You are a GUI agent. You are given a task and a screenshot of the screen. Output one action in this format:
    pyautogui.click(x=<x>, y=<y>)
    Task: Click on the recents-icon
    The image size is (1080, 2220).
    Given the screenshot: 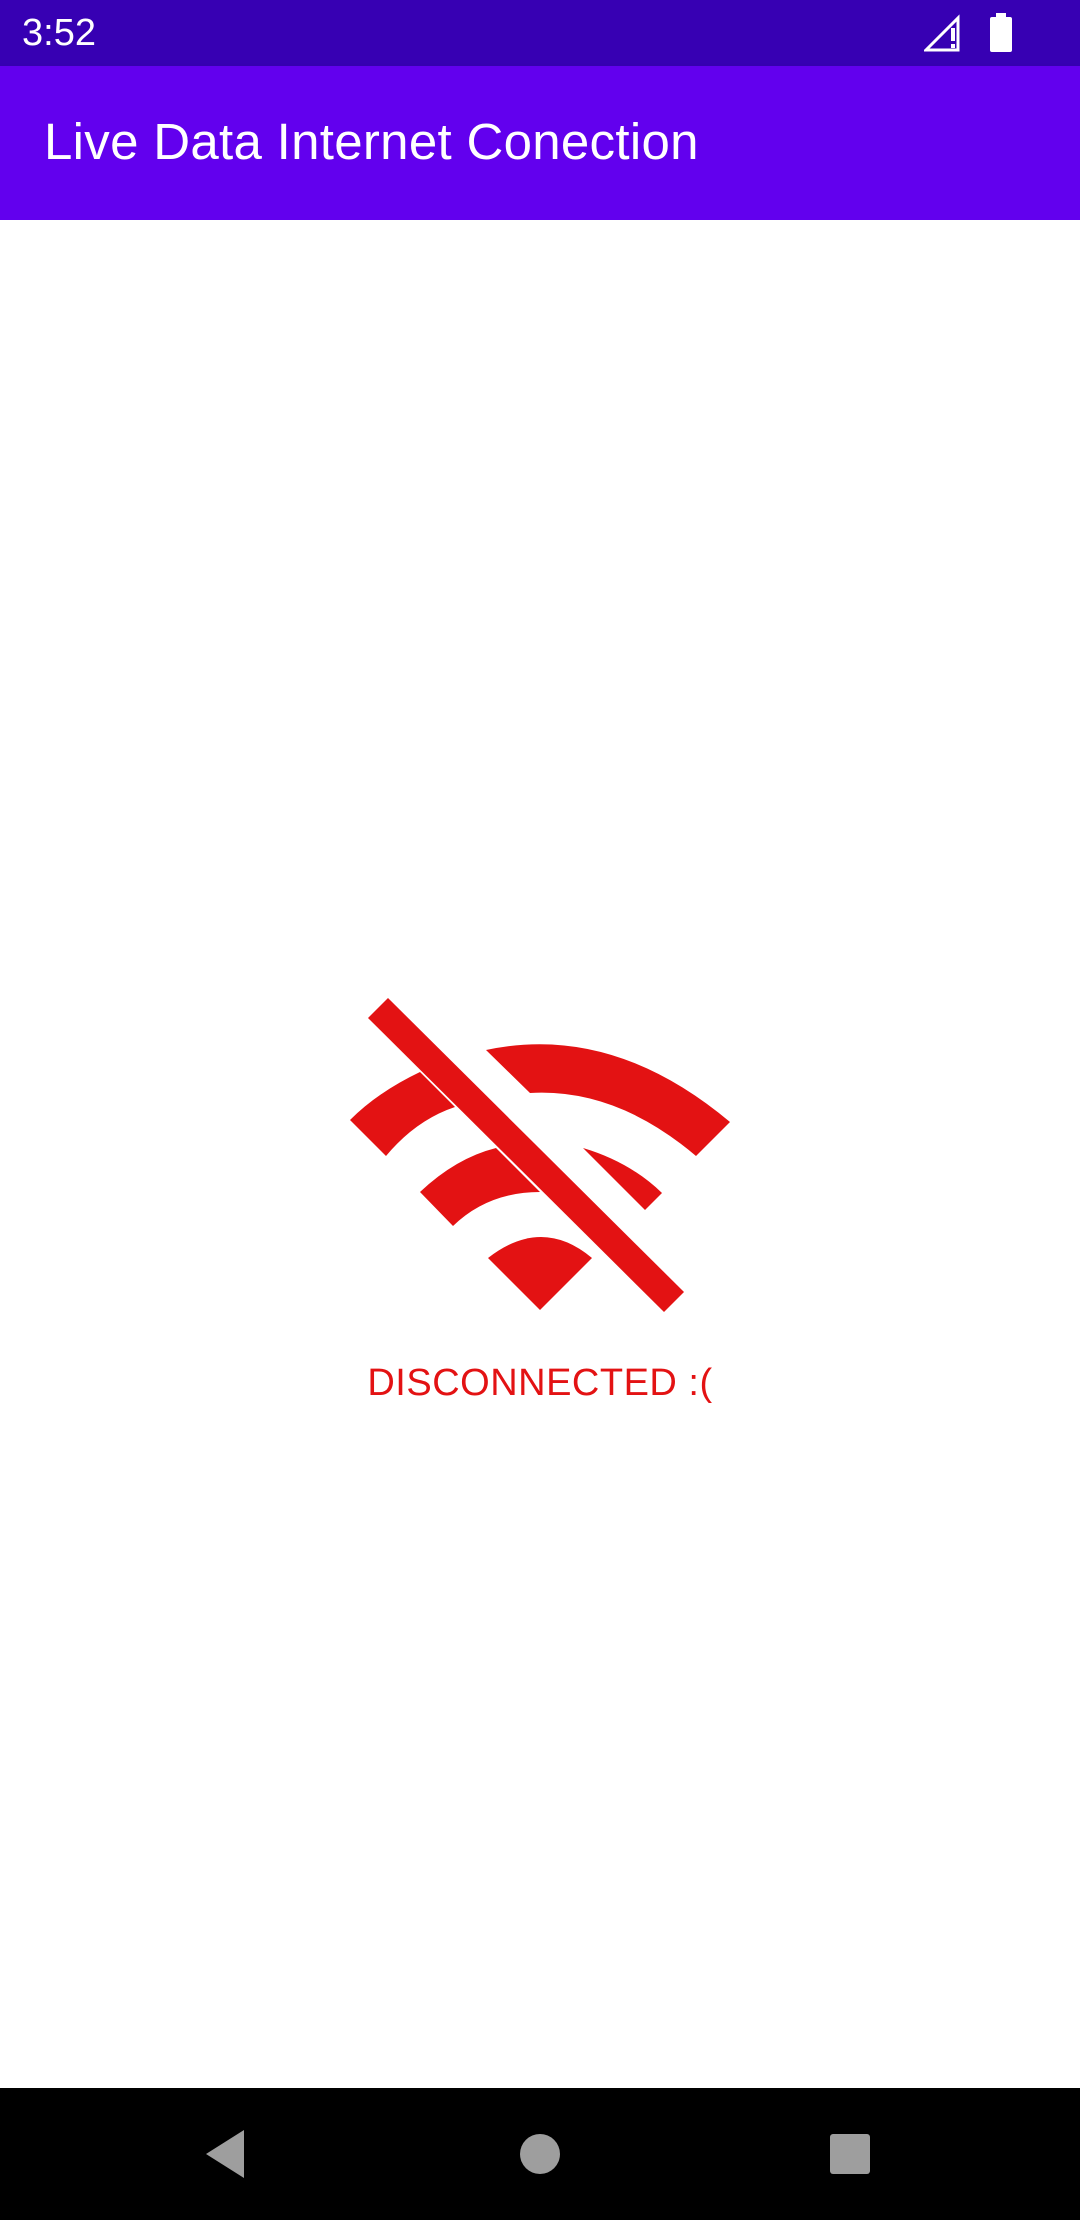 What is the action you would take?
    pyautogui.click(x=850, y=2154)
    